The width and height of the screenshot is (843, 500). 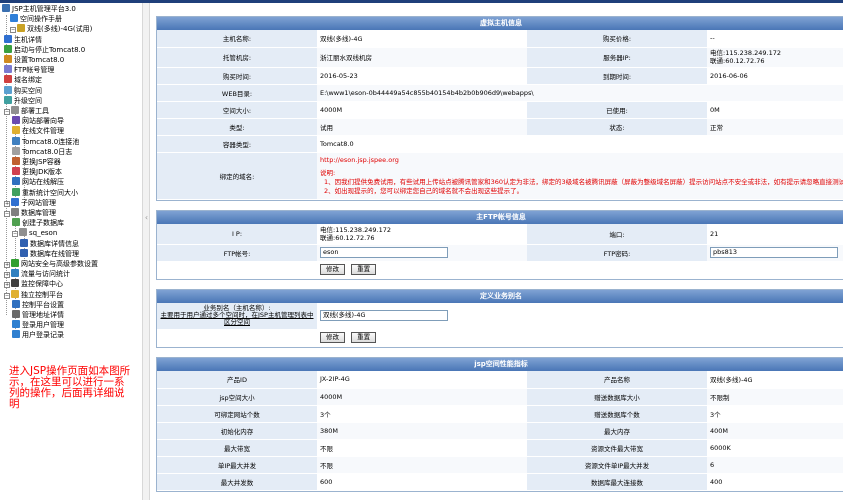 What do you see at coordinates (422, 39) in the screenshot?
I see `host-name-value: 双线(多线)-4G` at bounding box center [422, 39].